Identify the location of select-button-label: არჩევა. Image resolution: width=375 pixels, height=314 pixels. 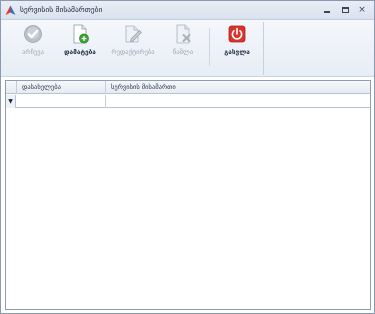
(33, 52).